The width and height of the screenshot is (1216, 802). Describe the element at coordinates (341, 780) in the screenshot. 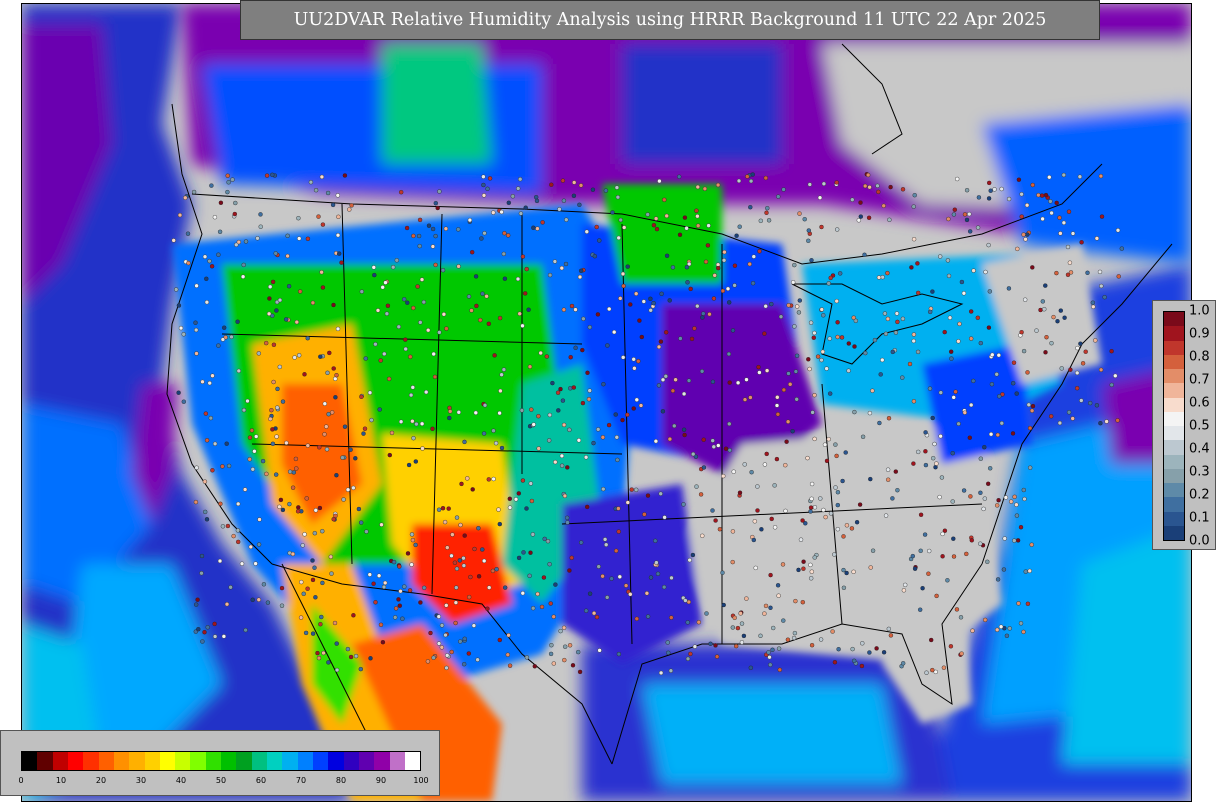

I see `rh-colorbar-tick: 80` at that location.